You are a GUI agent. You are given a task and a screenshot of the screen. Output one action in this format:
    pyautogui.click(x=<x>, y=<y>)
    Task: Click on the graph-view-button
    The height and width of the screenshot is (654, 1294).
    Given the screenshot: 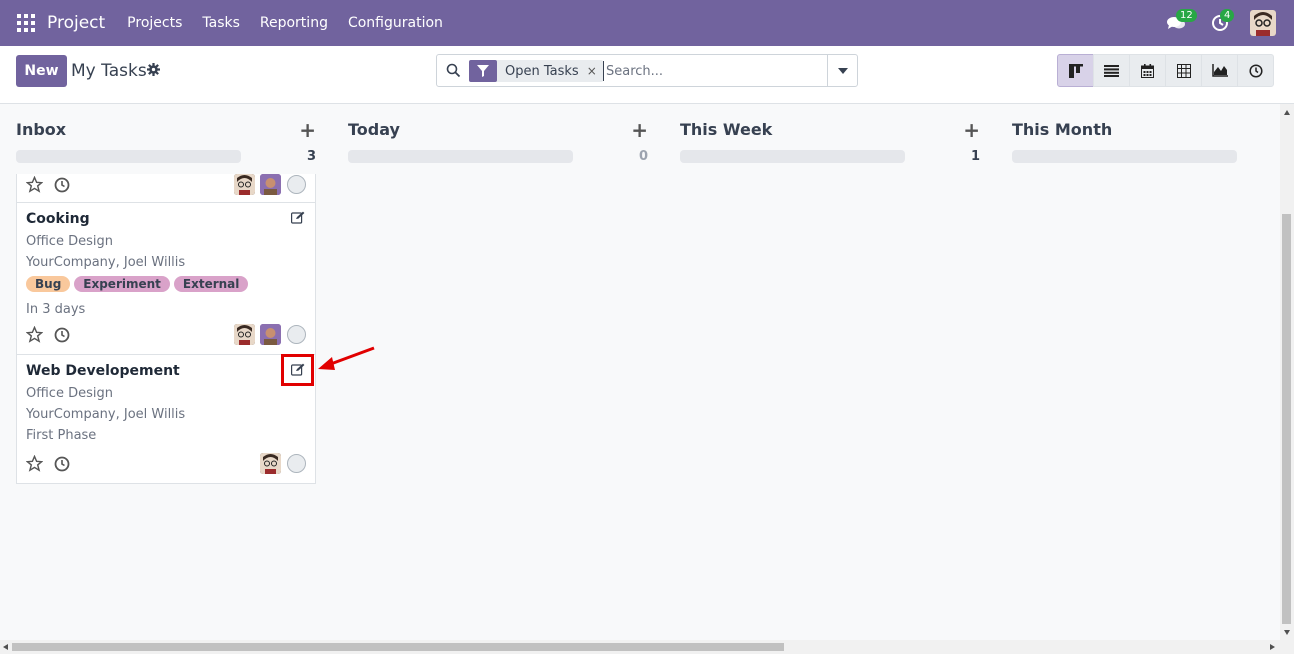 What is the action you would take?
    pyautogui.click(x=1219, y=70)
    